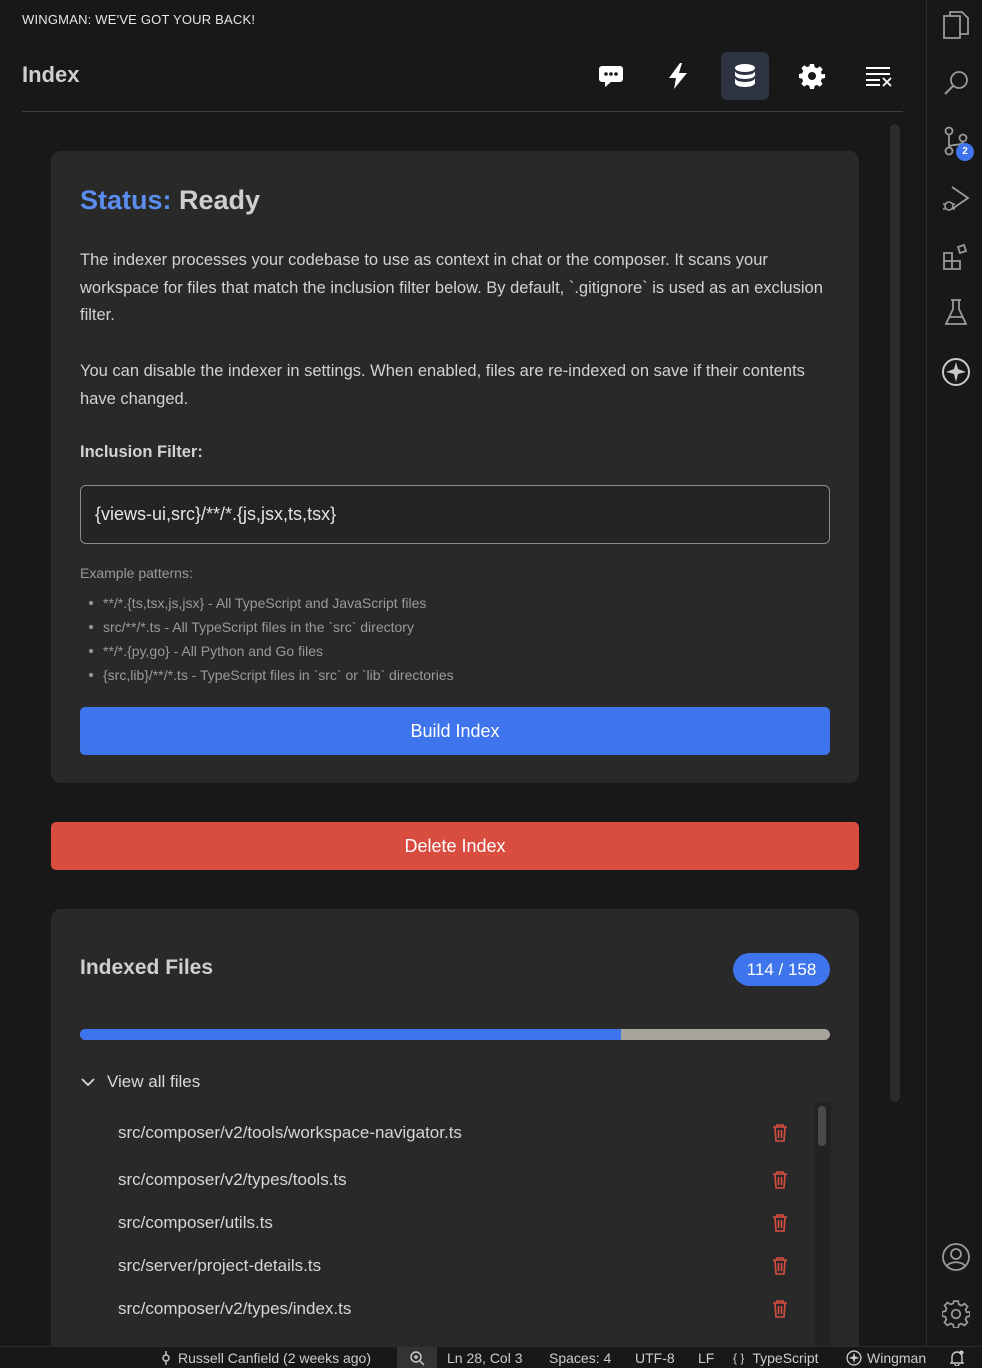  Describe the element at coordinates (195, 1222) in the screenshot. I see `file-path: src/composer/utils.ts` at that location.